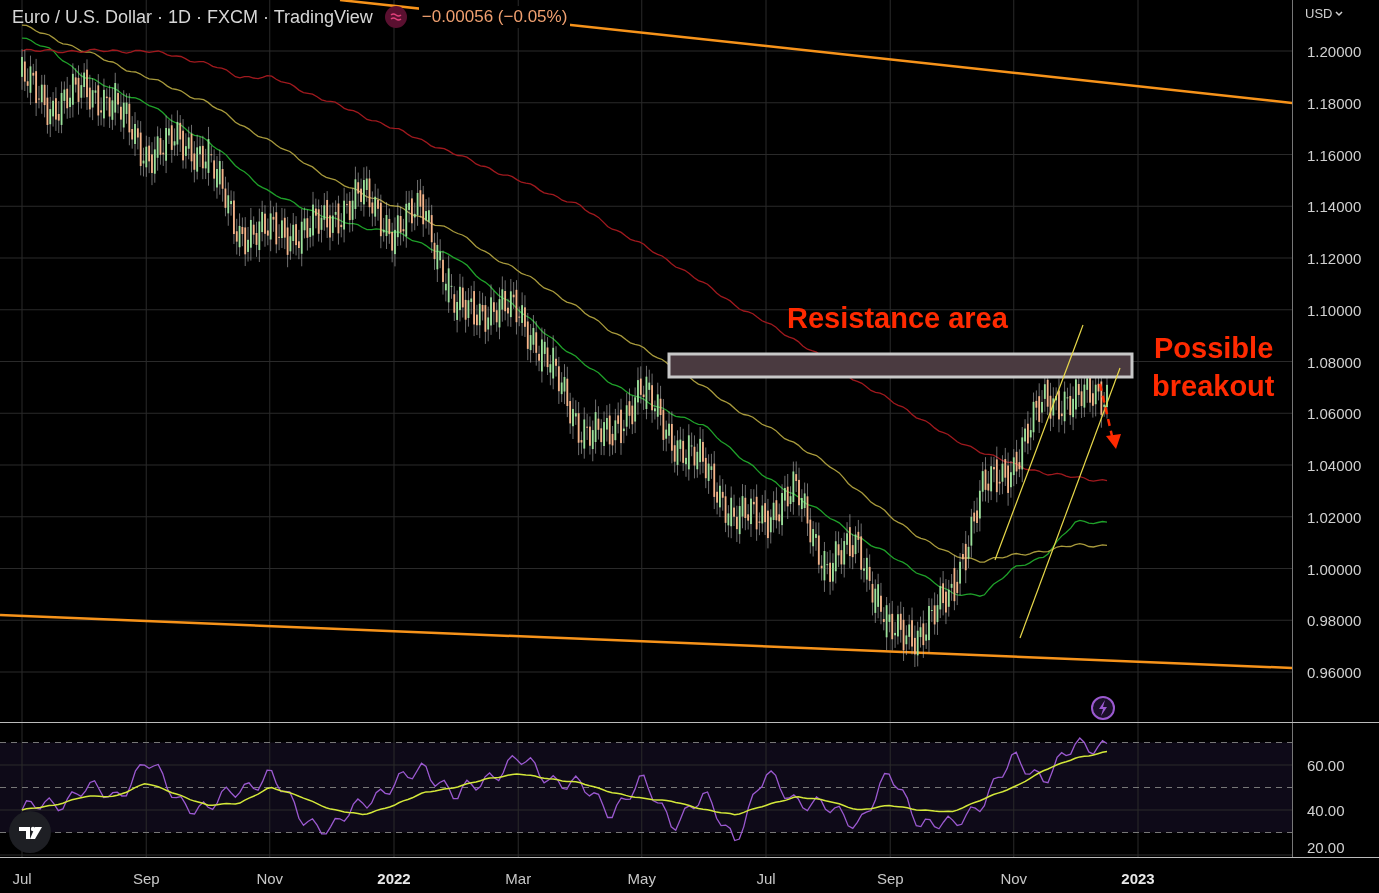 The width and height of the screenshot is (1379, 893). I want to click on wave-icon, so click(395, 17).